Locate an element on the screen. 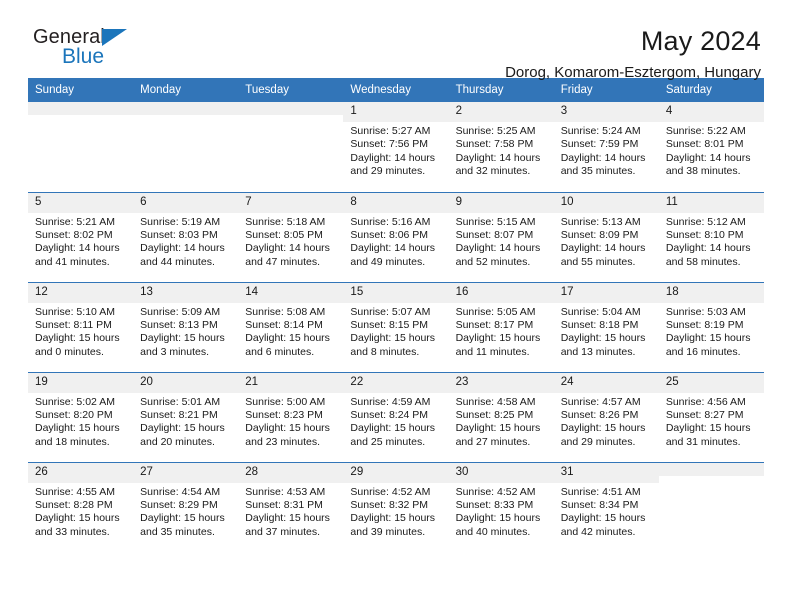  day-number is located at coordinates (186, 108).